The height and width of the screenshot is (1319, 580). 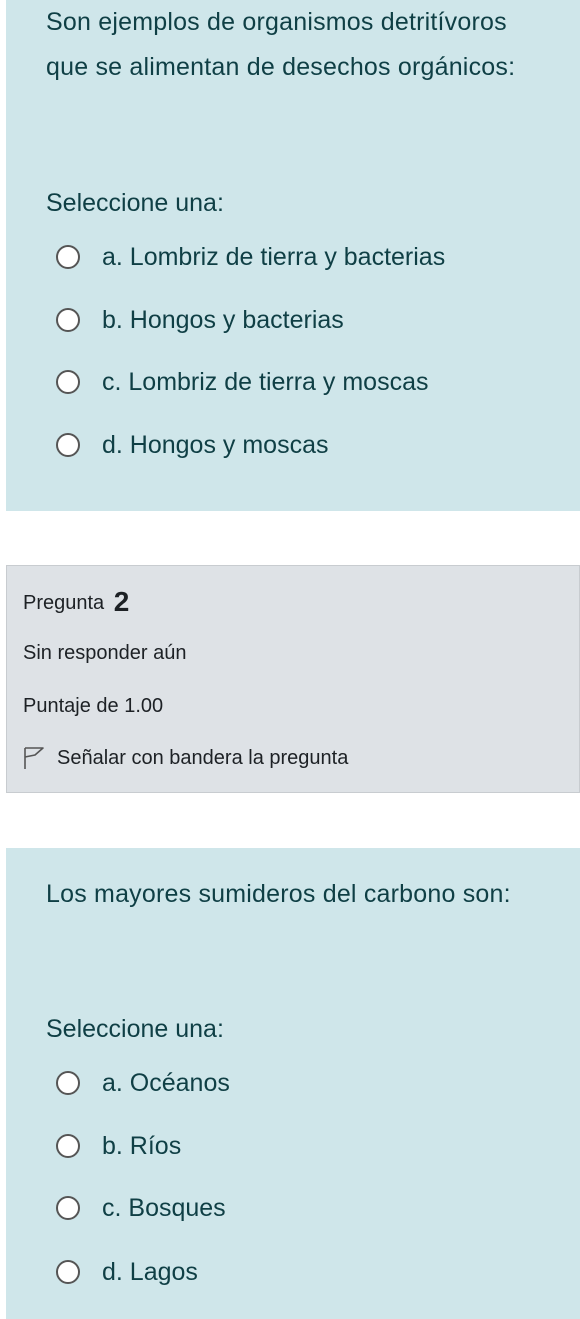 I want to click on question-1-option-b: b. Hongos y bacterias, so click(x=200, y=320).